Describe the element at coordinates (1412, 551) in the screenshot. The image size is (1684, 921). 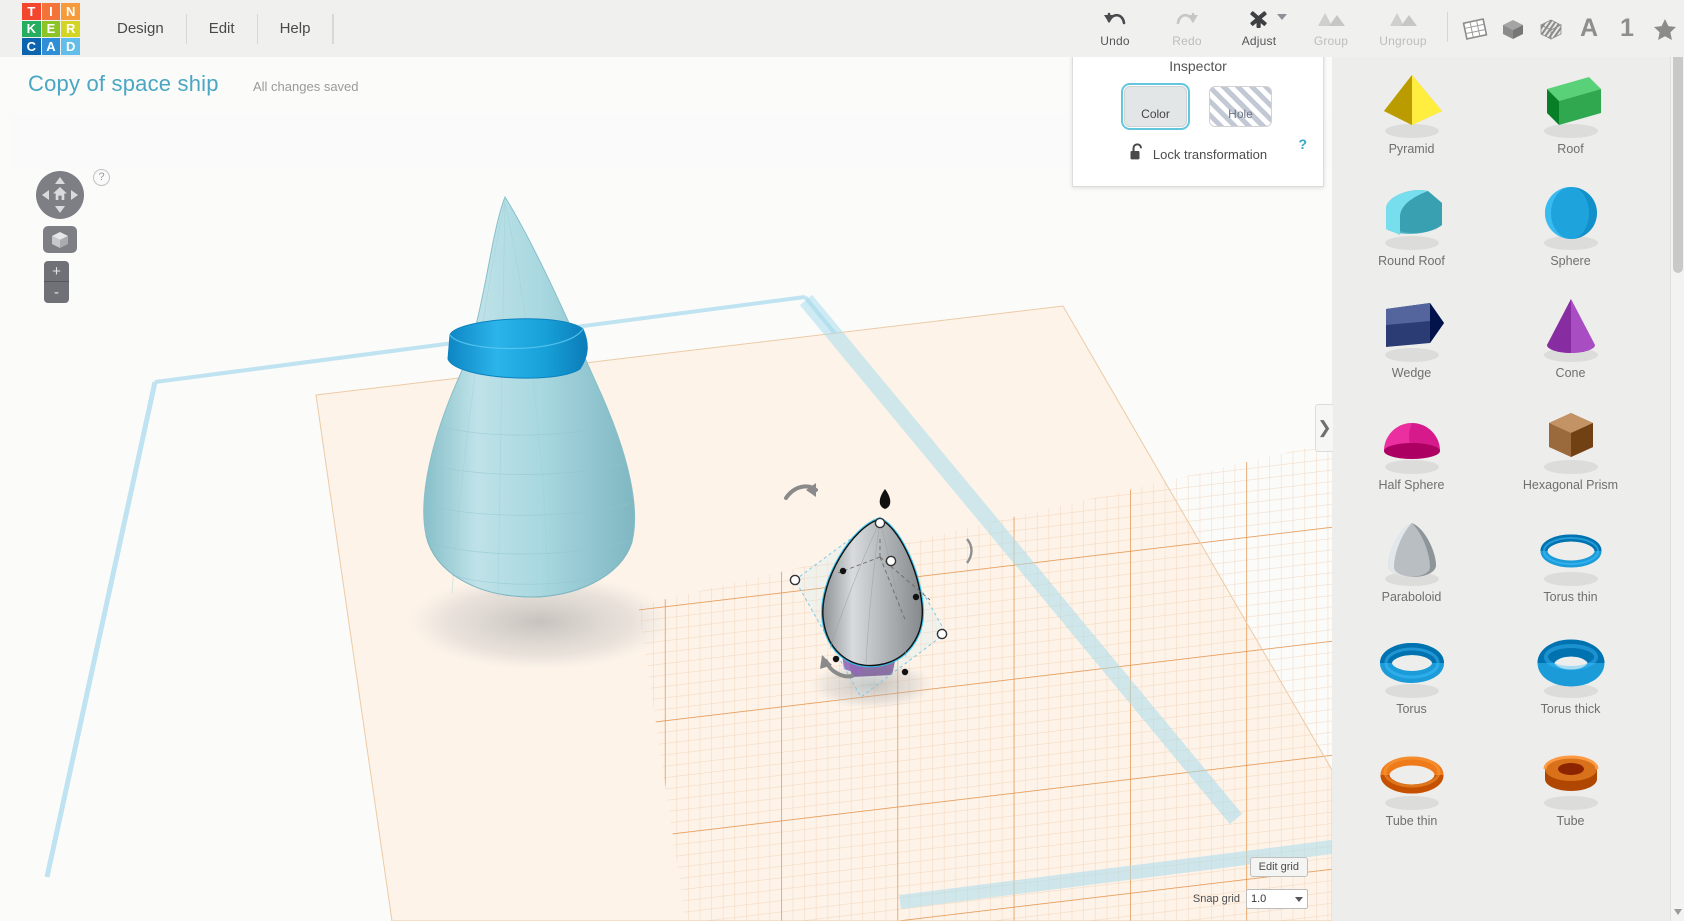
I see `paraboloid-icon` at that location.